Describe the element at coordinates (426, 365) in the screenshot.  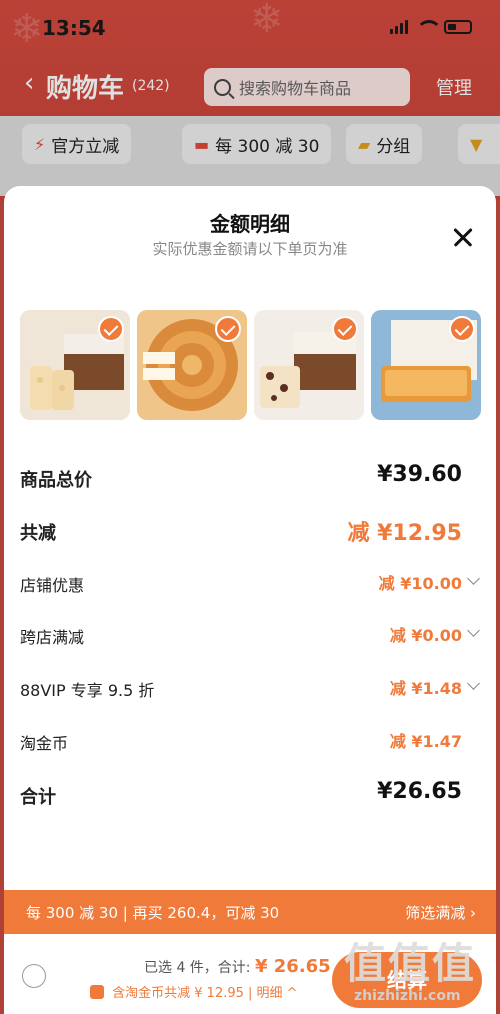
I see `product-thumb-toast` at that location.